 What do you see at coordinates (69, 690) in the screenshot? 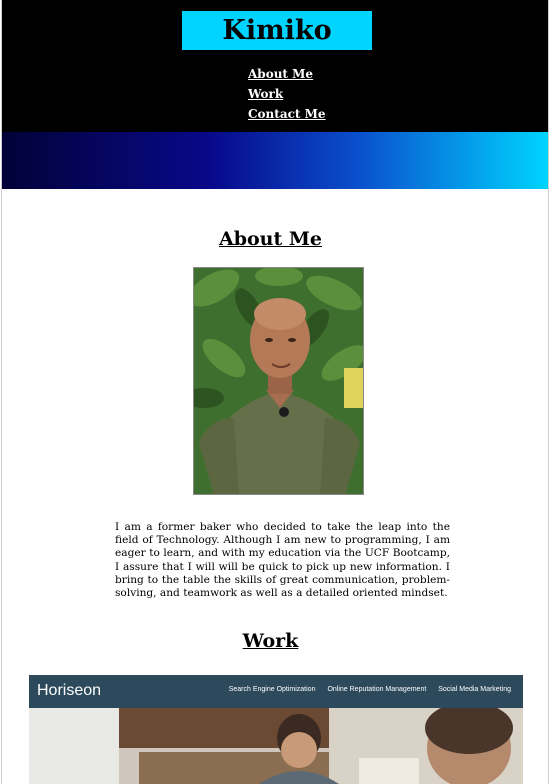
I see `project-logo: Horiseon` at bounding box center [69, 690].